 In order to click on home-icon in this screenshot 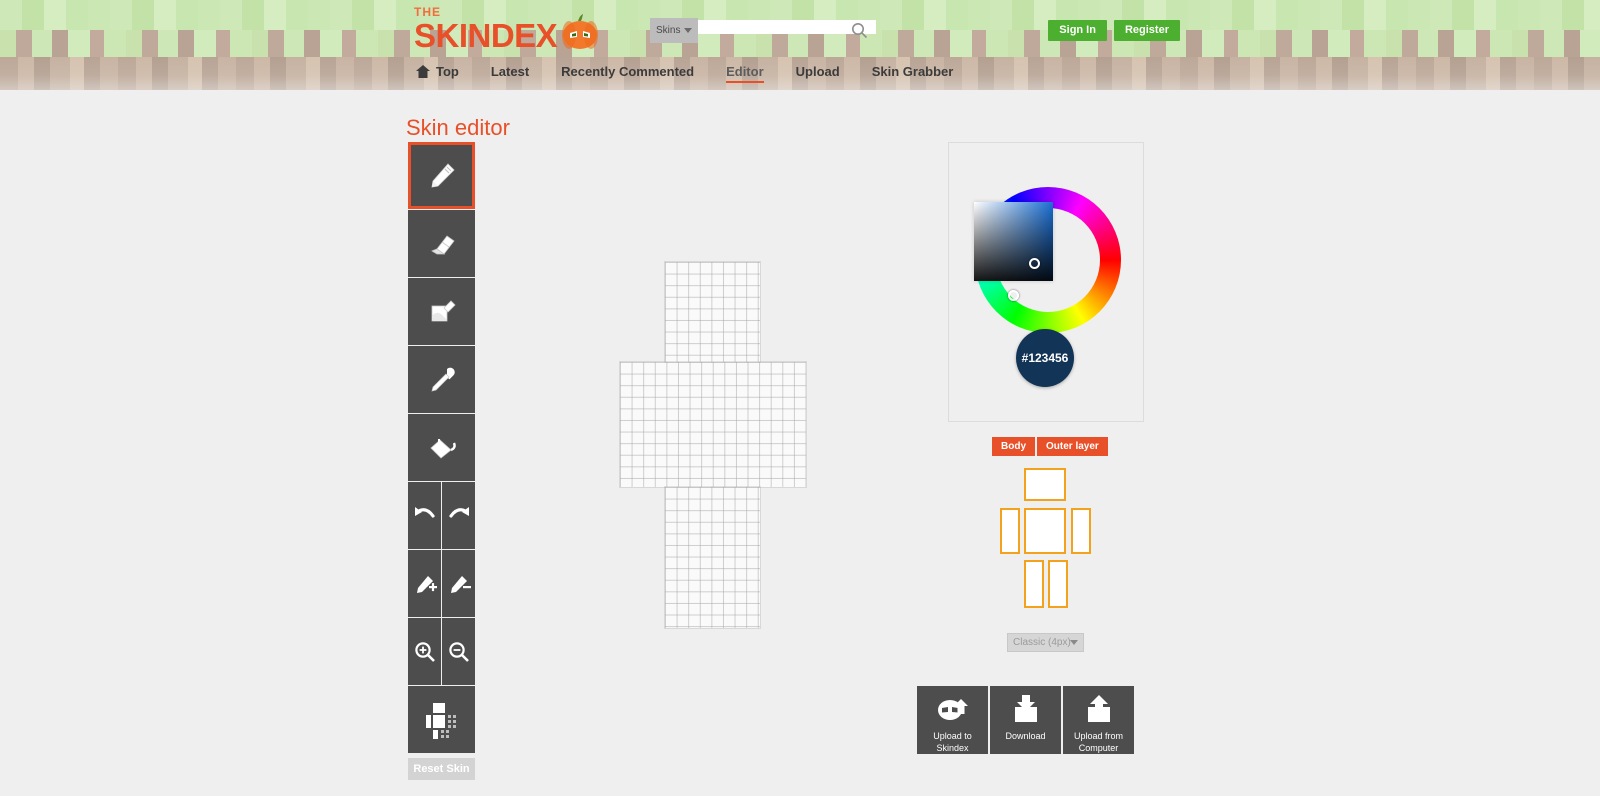, I will do `click(423, 71)`.